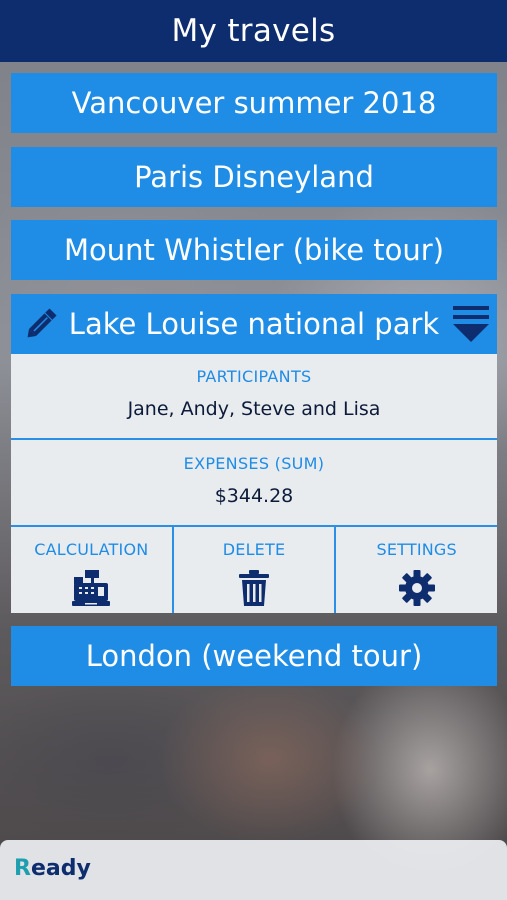 The width and height of the screenshot is (507, 900). What do you see at coordinates (254, 480) in the screenshot?
I see `expenses-section: EXPENSES (SUM) $344.28` at bounding box center [254, 480].